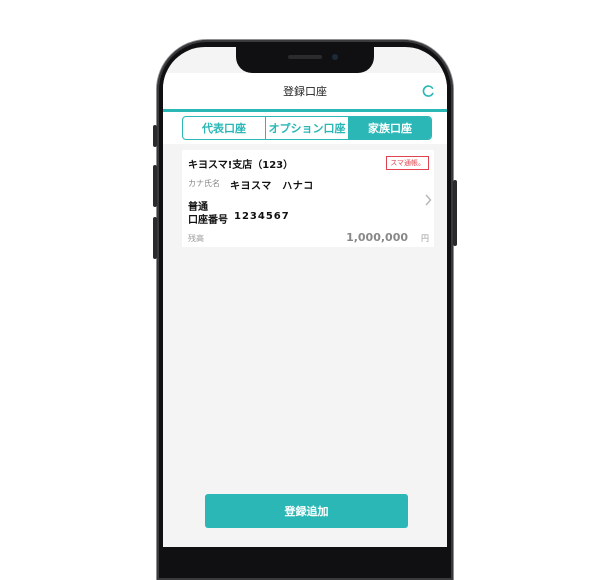  What do you see at coordinates (335, 57) in the screenshot?
I see `front-camera` at bounding box center [335, 57].